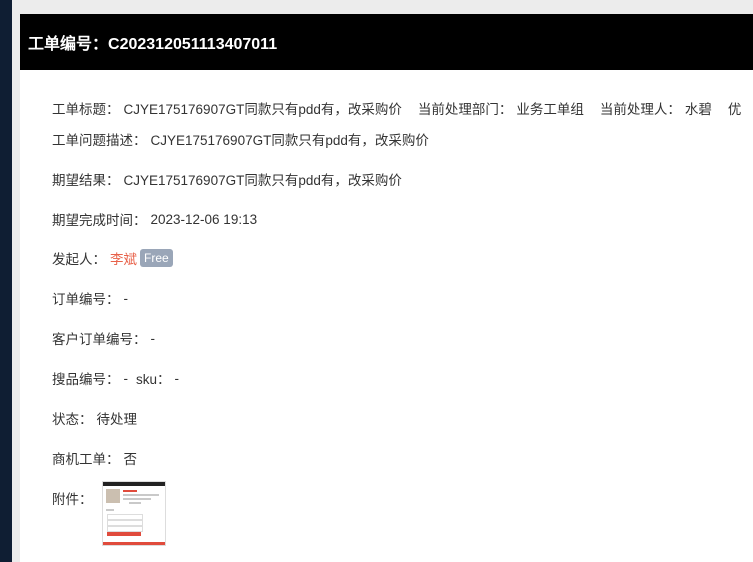  I want to click on search-value: -, so click(126, 378).